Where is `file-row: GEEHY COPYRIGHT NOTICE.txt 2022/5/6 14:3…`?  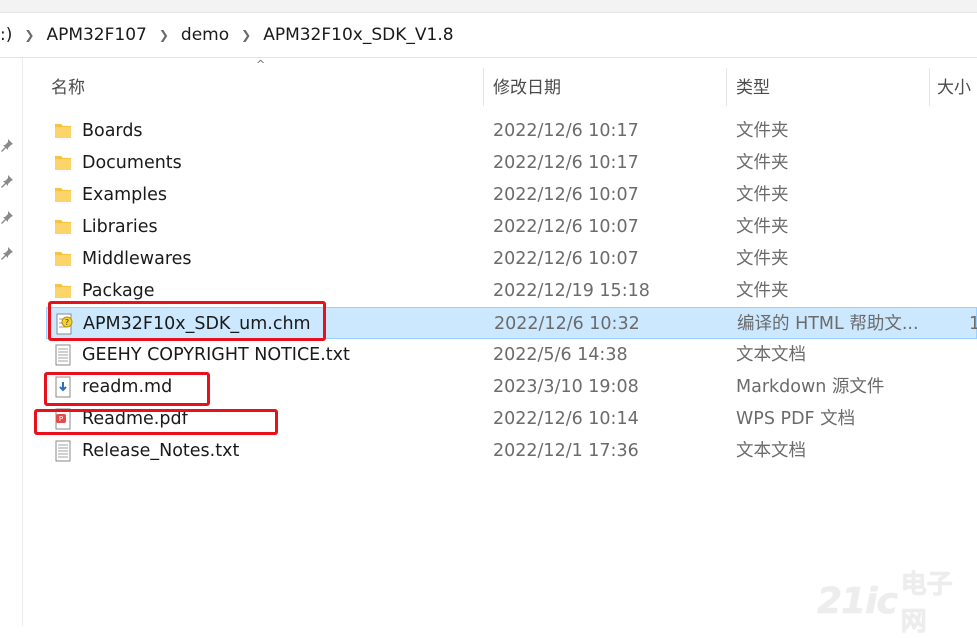
file-row: GEEHY COPYRIGHT NOTICE.txt 2022/5/6 14:3… is located at coordinates (511, 355).